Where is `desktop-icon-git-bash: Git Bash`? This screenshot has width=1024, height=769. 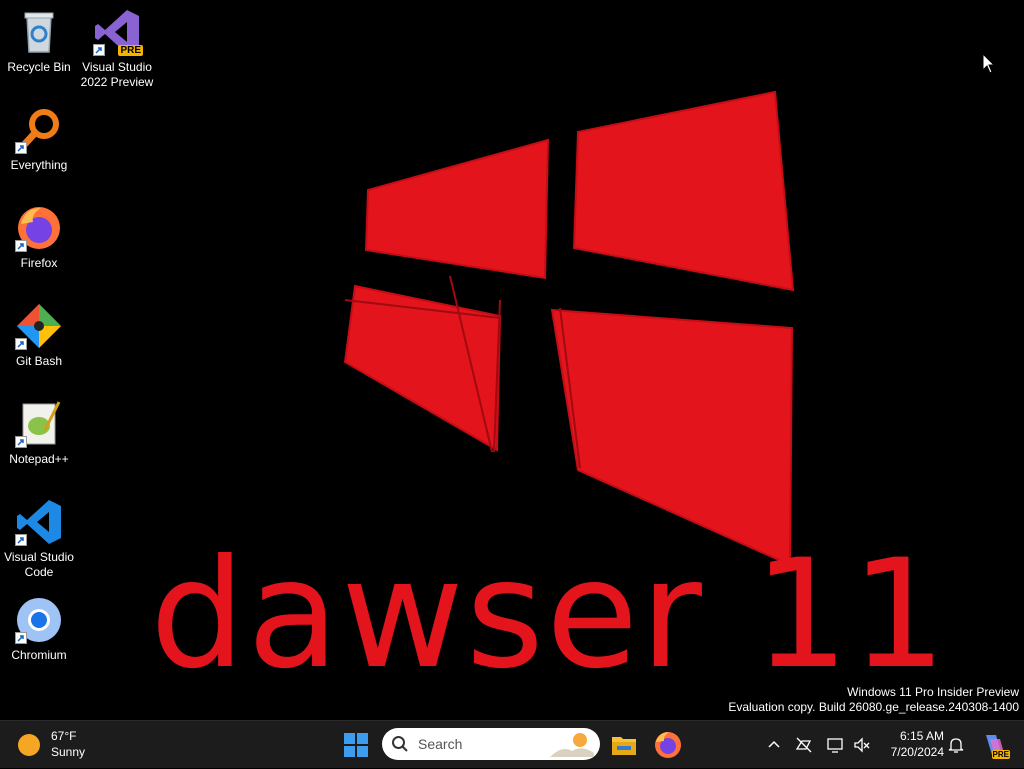 desktop-icon-git-bash: Git Bash is located at coordinates (39, 335).